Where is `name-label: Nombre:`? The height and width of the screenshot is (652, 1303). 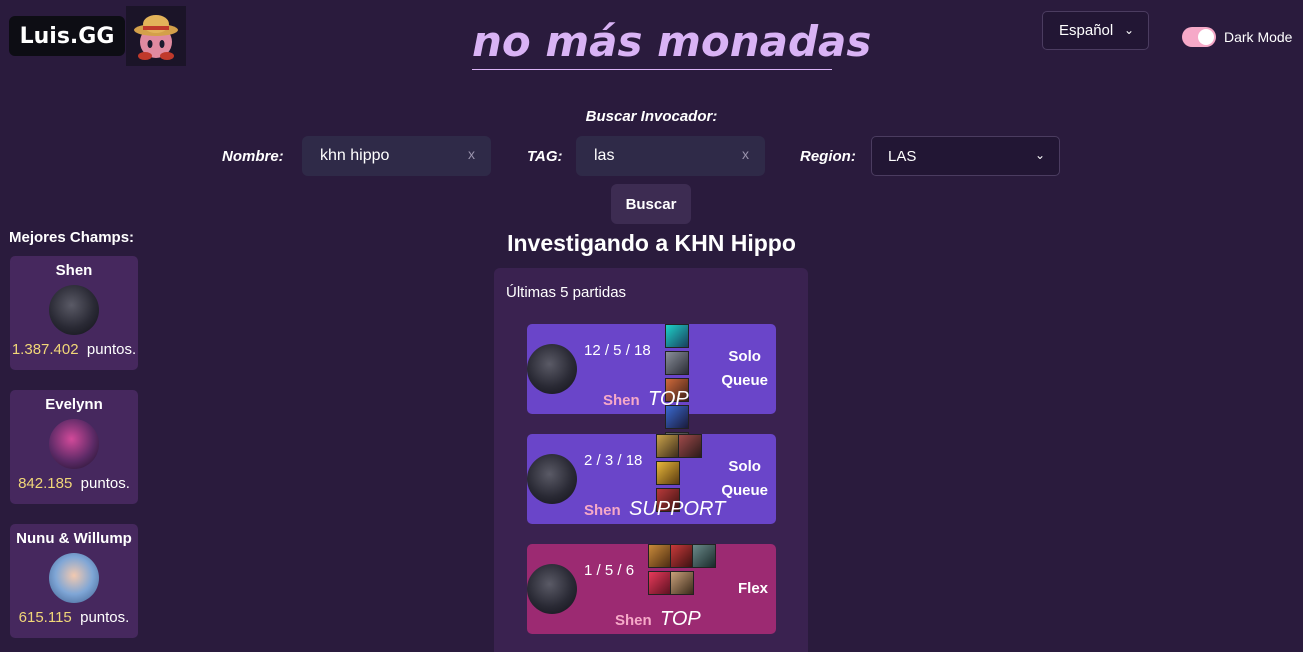 name-label: Nombre: is located at coordinates (253, 156).